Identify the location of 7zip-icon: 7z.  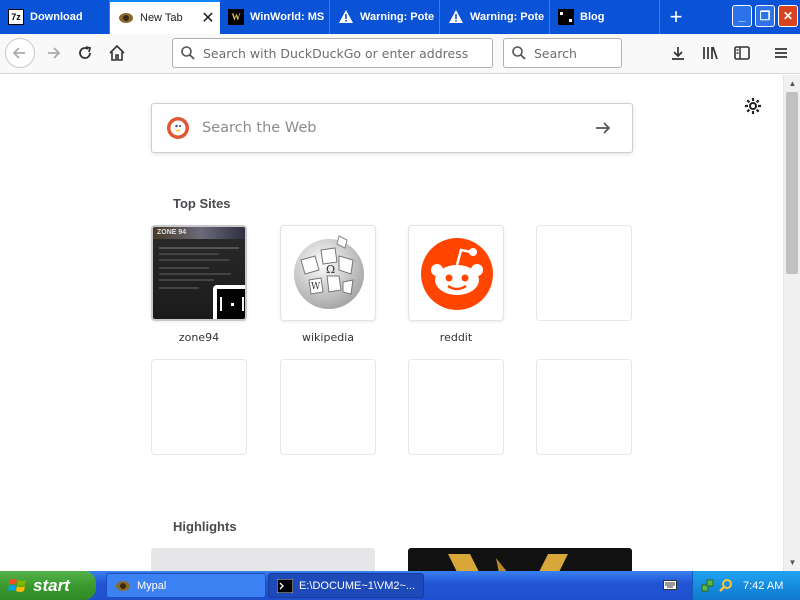
(16, 17).